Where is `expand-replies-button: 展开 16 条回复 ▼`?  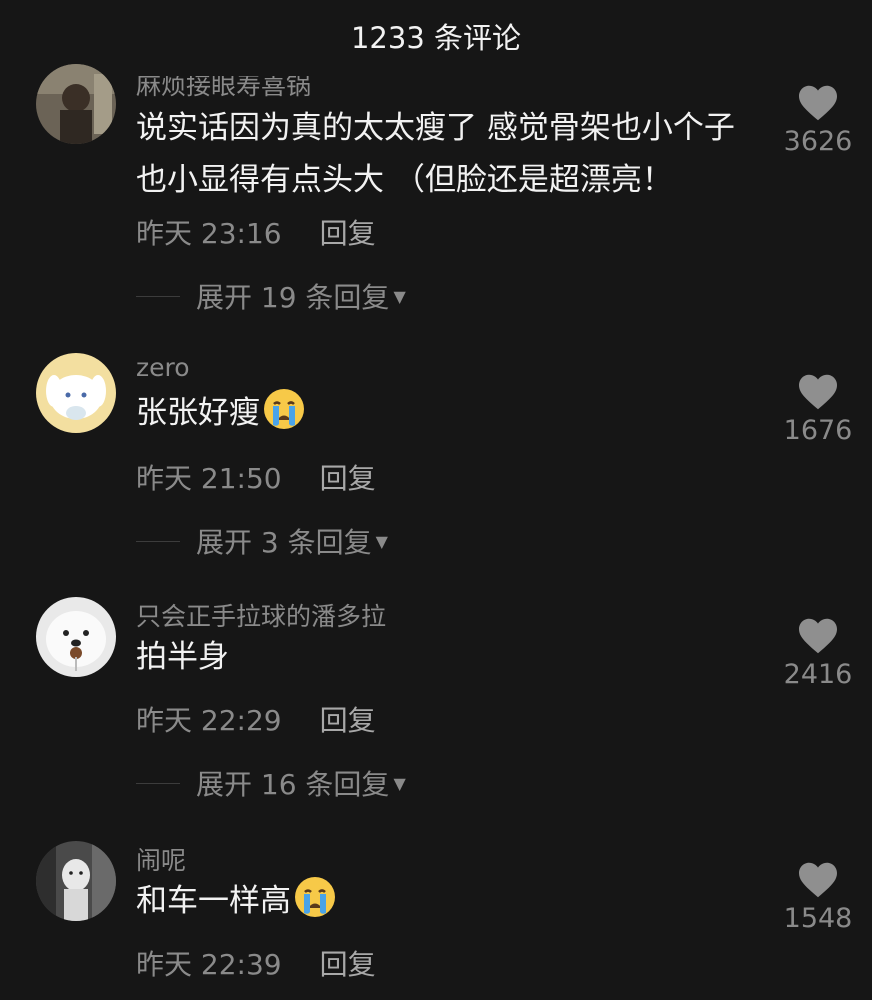 expand-replies-button: 展开 16 条回复 ▼ is located at coordinates (271, 783).